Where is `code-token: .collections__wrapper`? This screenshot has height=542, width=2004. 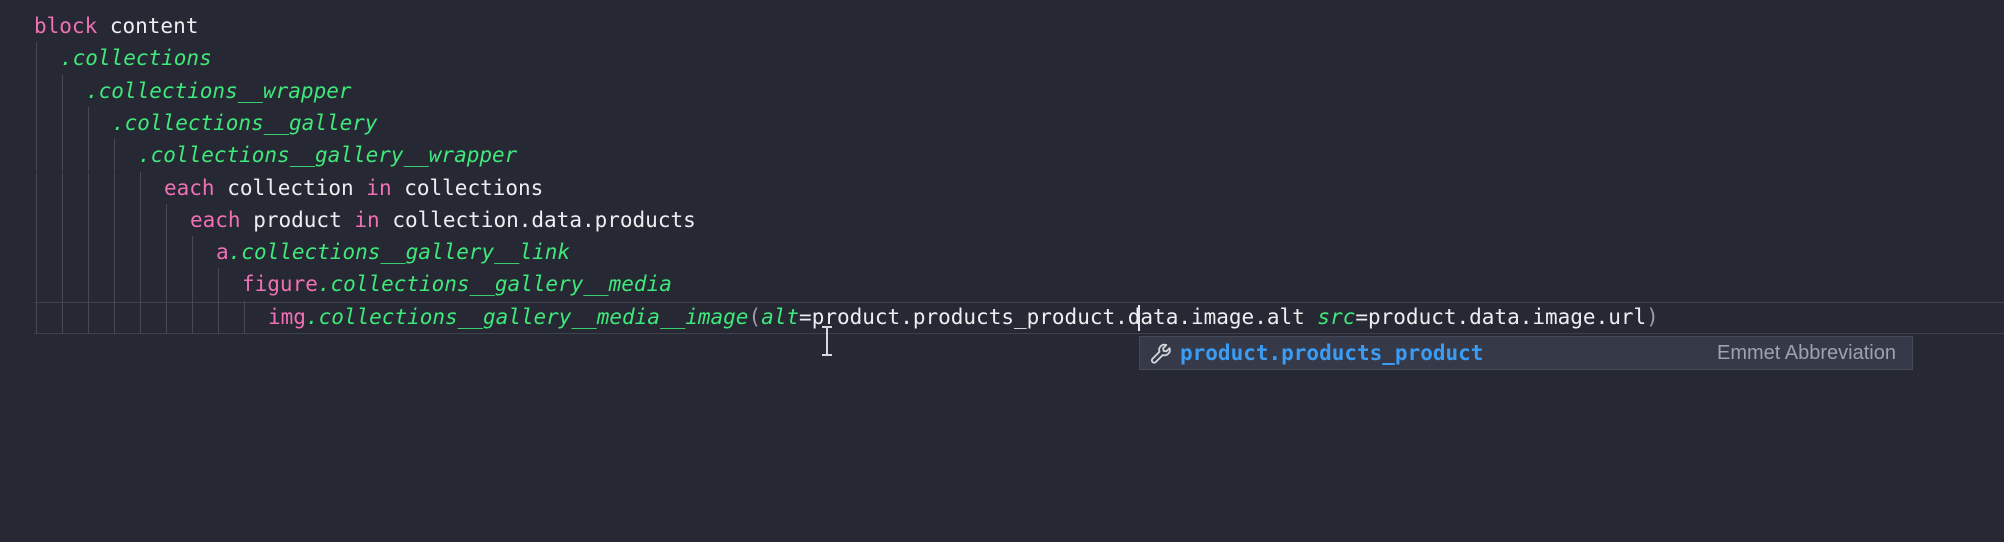 code-token: .collections__wrapper is located at coordinates (219, 90).